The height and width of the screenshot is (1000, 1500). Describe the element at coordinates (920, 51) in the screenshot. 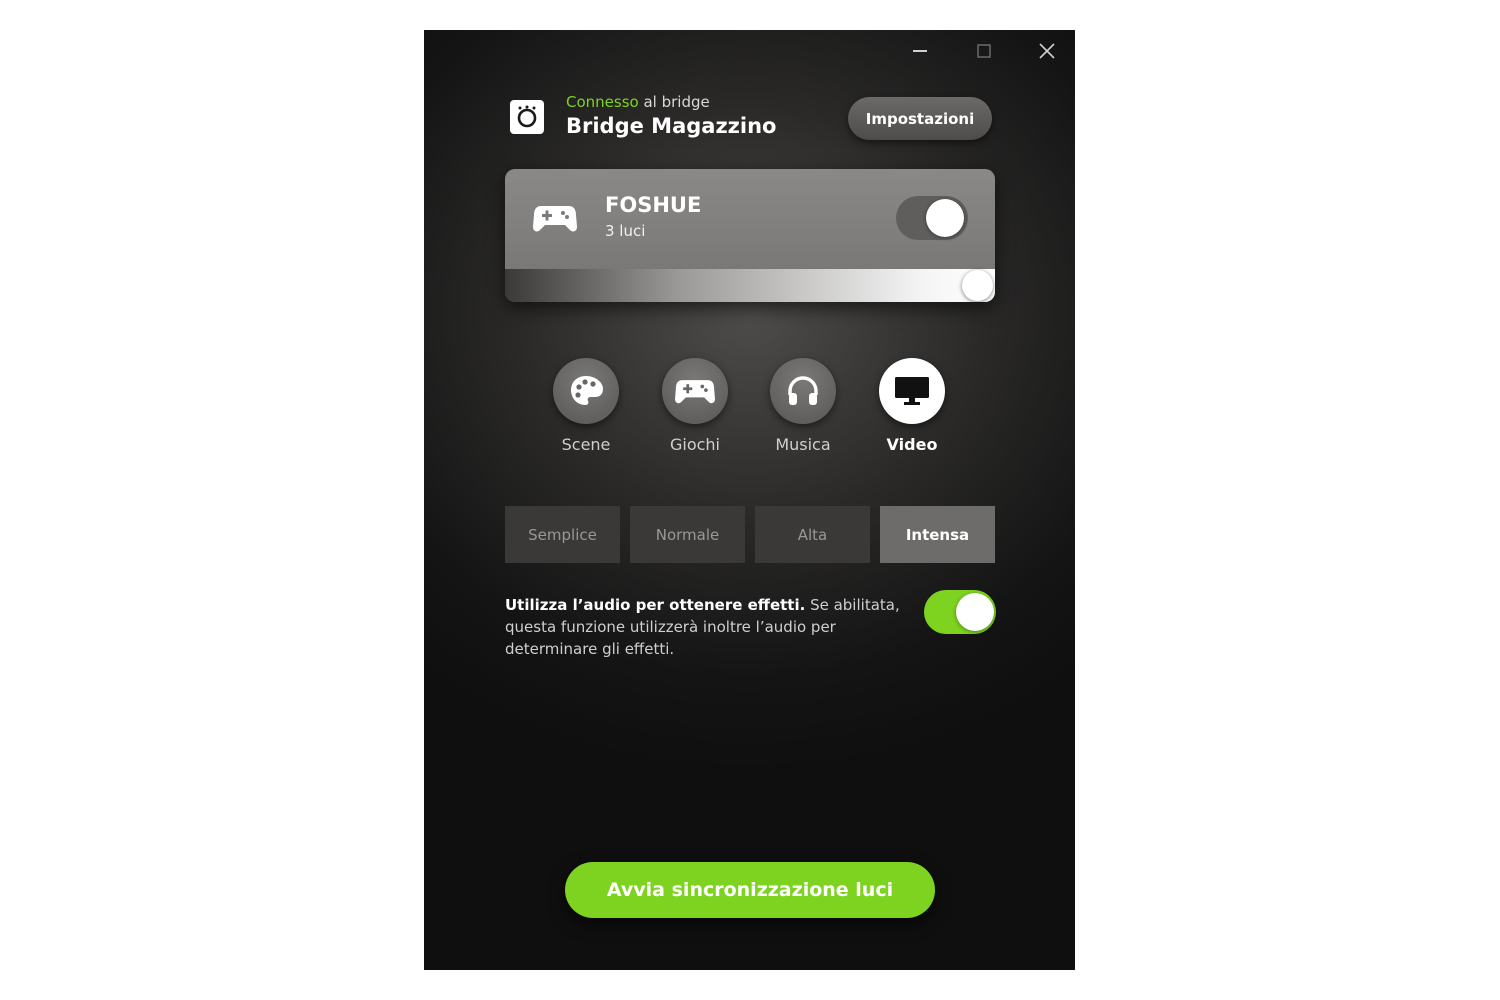

I see `minimize-icon` at that location.